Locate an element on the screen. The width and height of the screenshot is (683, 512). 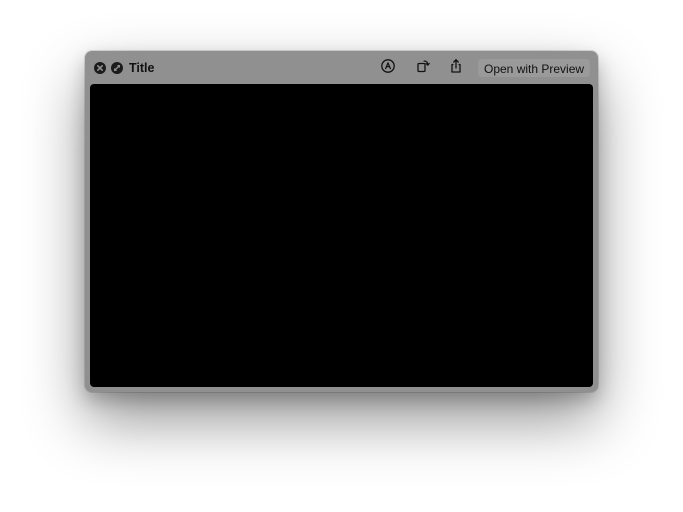
rotate-icon is located at coordinates (423, 68).